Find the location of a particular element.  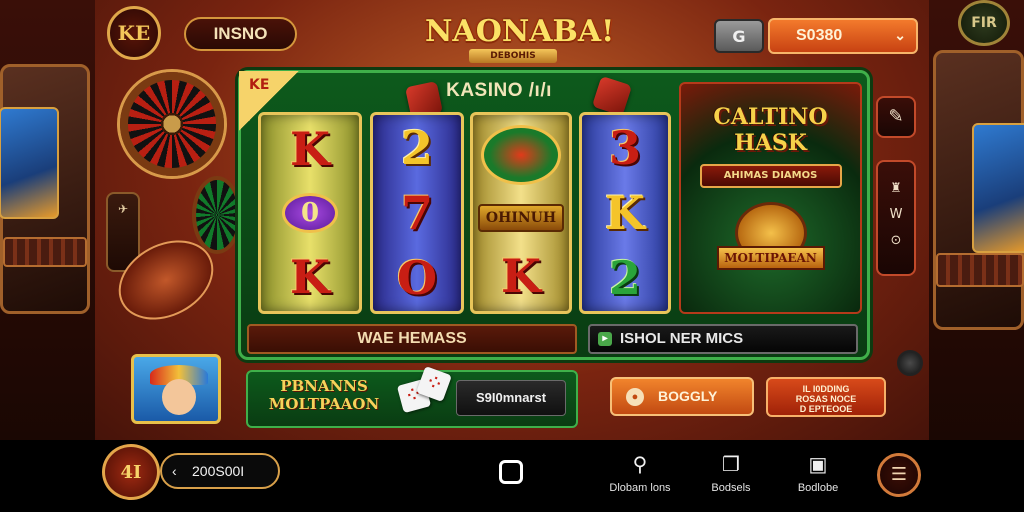

right-arcade-area is located at coordinates (976, 220).